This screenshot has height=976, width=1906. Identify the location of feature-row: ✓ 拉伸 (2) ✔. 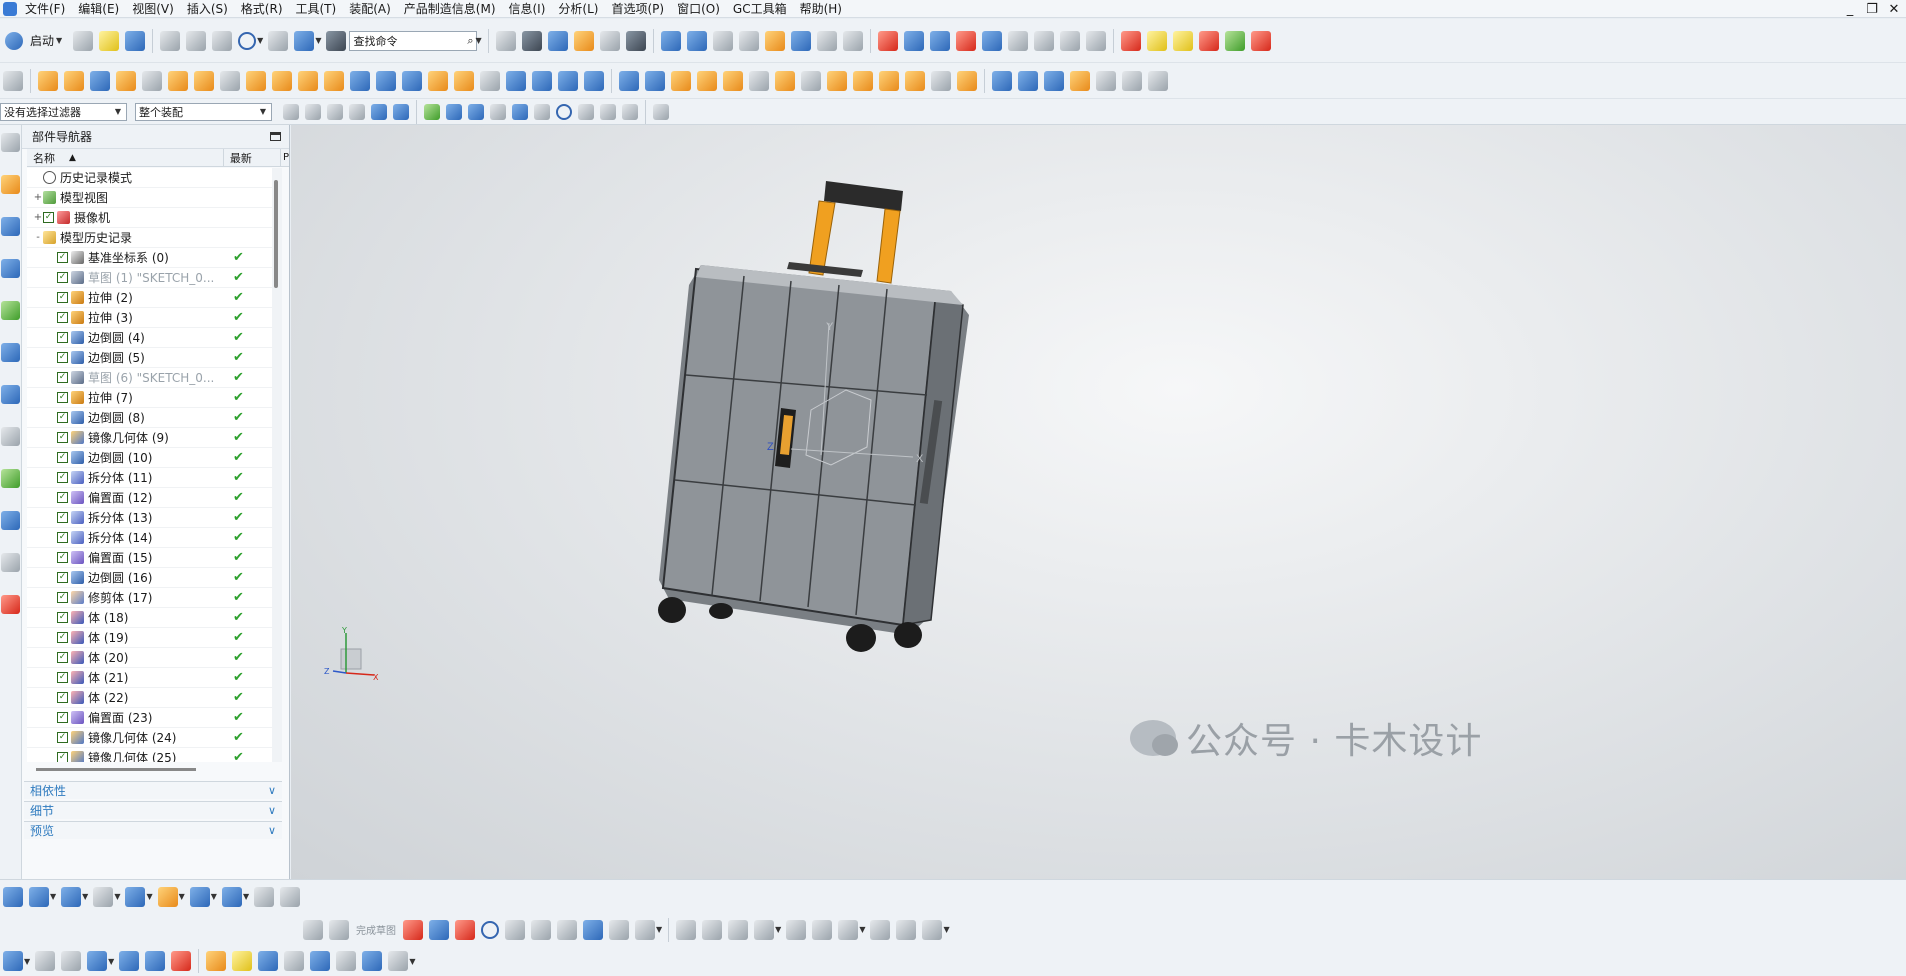
(152, 298).